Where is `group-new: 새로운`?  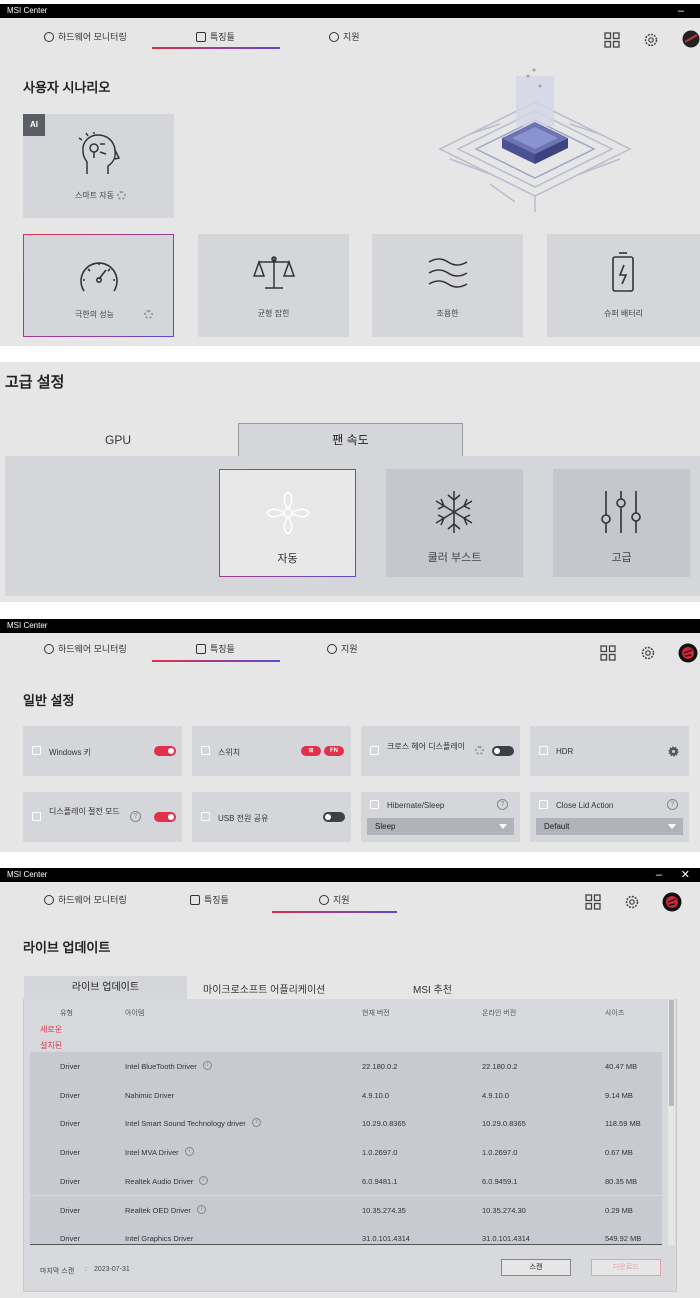 group-new: 새로운 is located at coordinates (51, 1029).